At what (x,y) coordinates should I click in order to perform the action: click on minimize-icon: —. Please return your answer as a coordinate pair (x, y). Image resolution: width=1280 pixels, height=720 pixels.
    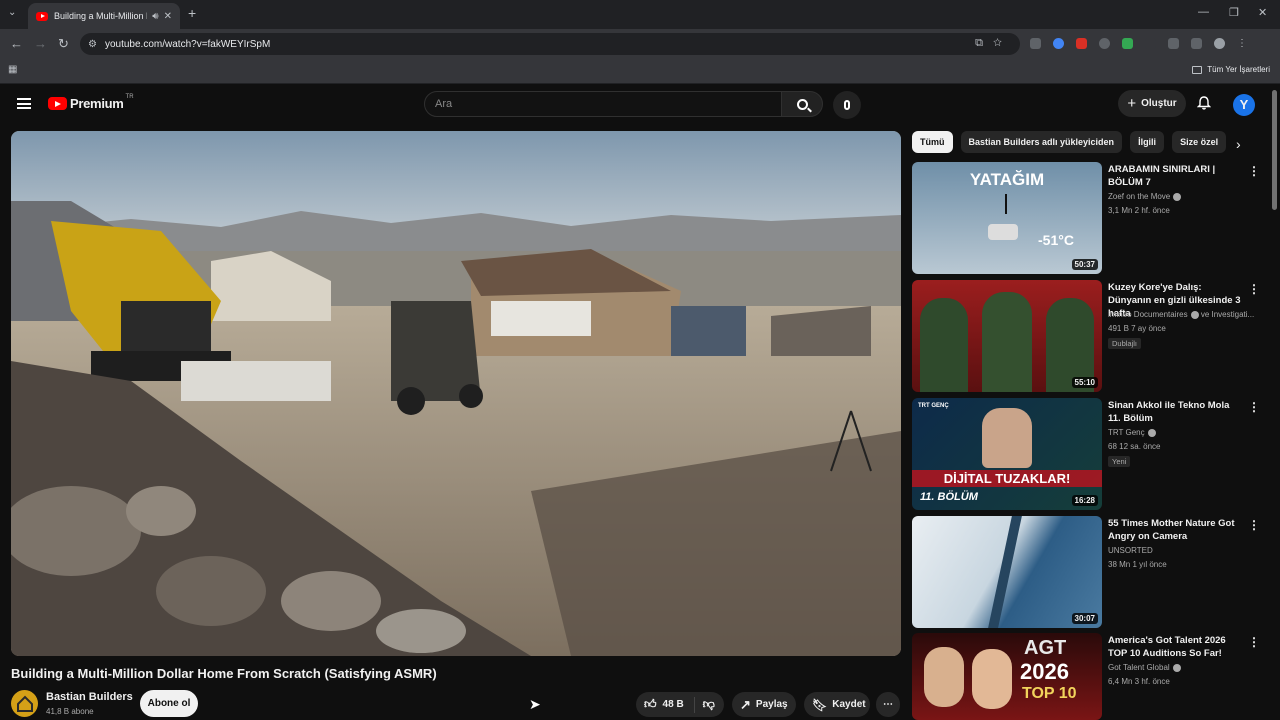
    Looking at the image, I should click on (1203, 12).